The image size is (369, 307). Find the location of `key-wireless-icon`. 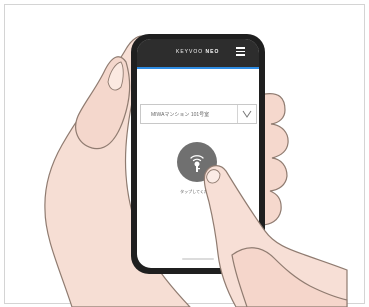

key-wireless-icon is located at coordinates (197, 163).